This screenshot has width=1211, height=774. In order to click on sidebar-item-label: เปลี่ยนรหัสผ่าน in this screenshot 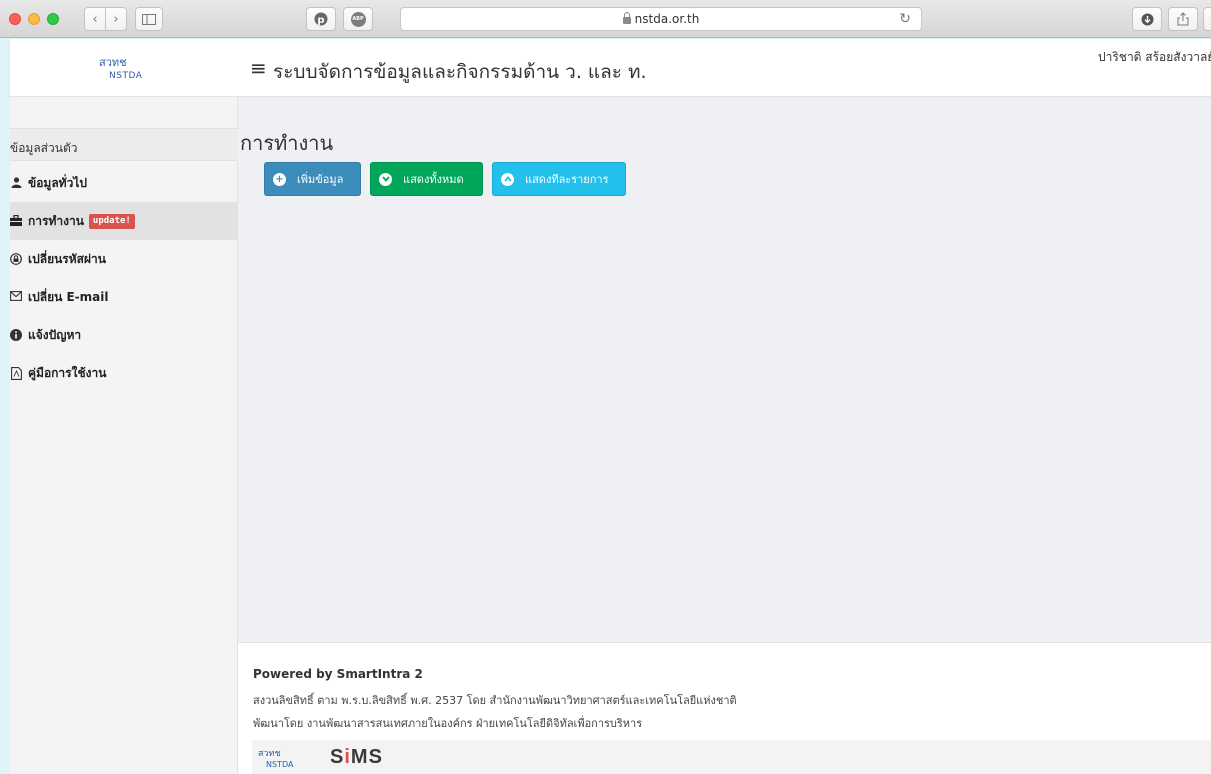, I will do `click(67, 258)`.